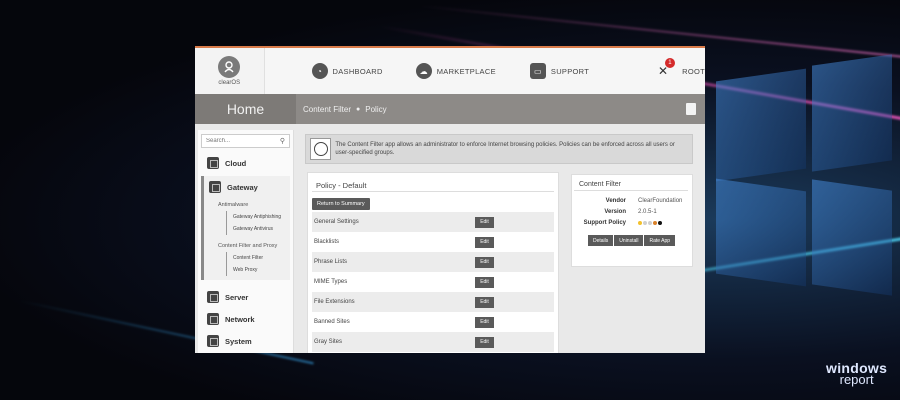 This screenshot has height=400, width=900. I want to click on policy-row-label: General Settings, so click(336, 222).